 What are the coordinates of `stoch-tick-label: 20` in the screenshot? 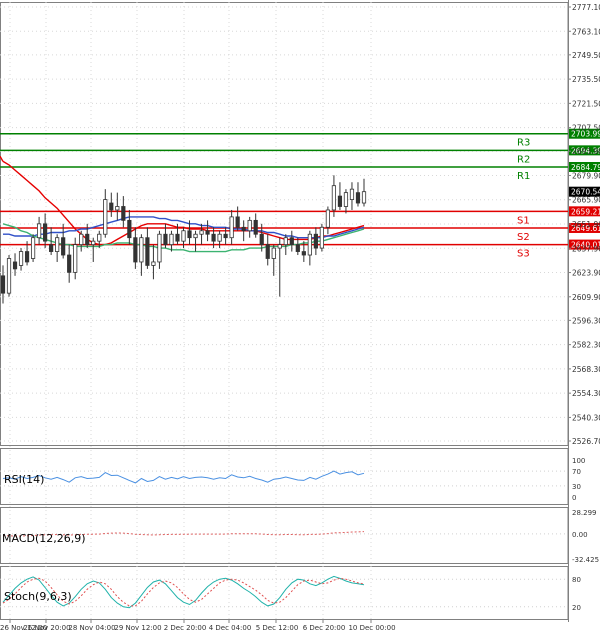 It's located at (576, 608).